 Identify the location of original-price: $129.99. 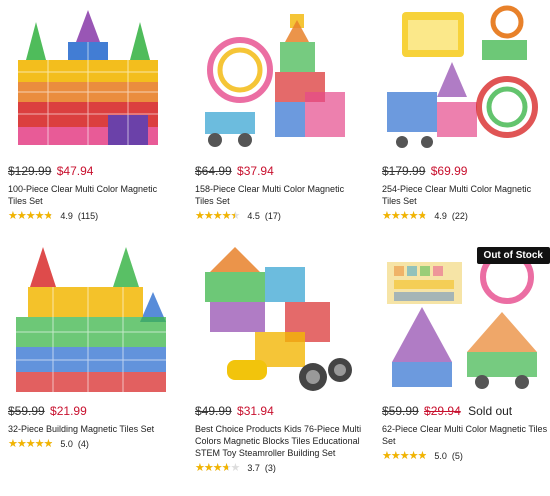
(30, 171).